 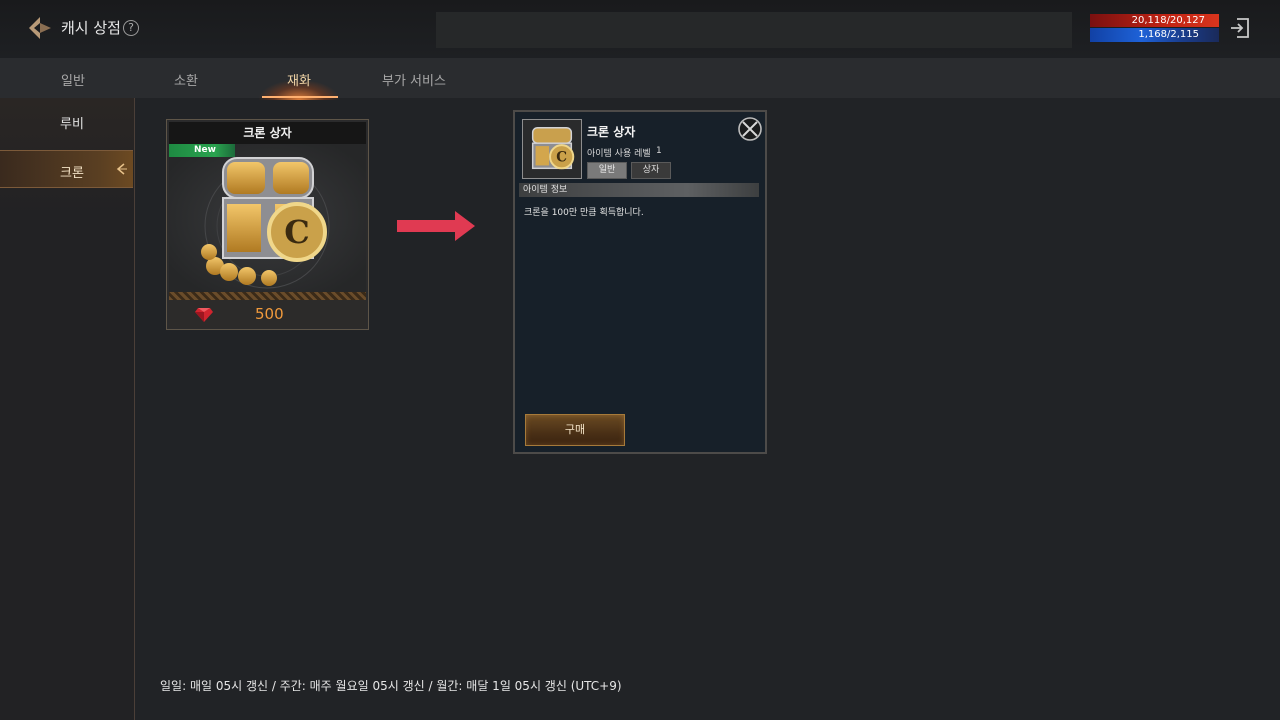 What do you see at coordinates (619, 154) in the screenshot?
I see `item-level-label: 아이템 사용 레벨` at bounding box center [619, 154].